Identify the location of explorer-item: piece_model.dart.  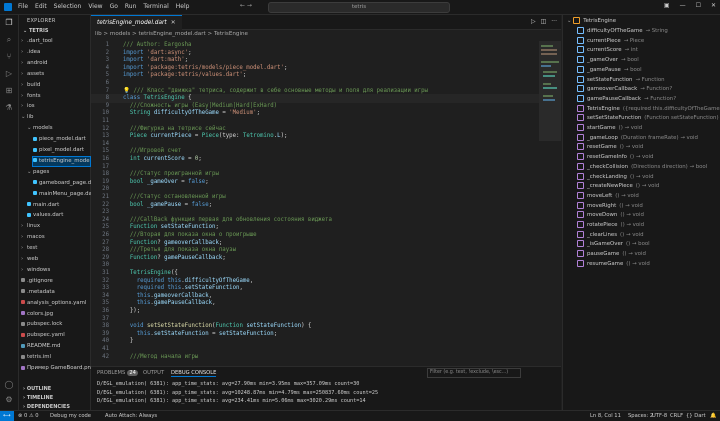
(61, 139).